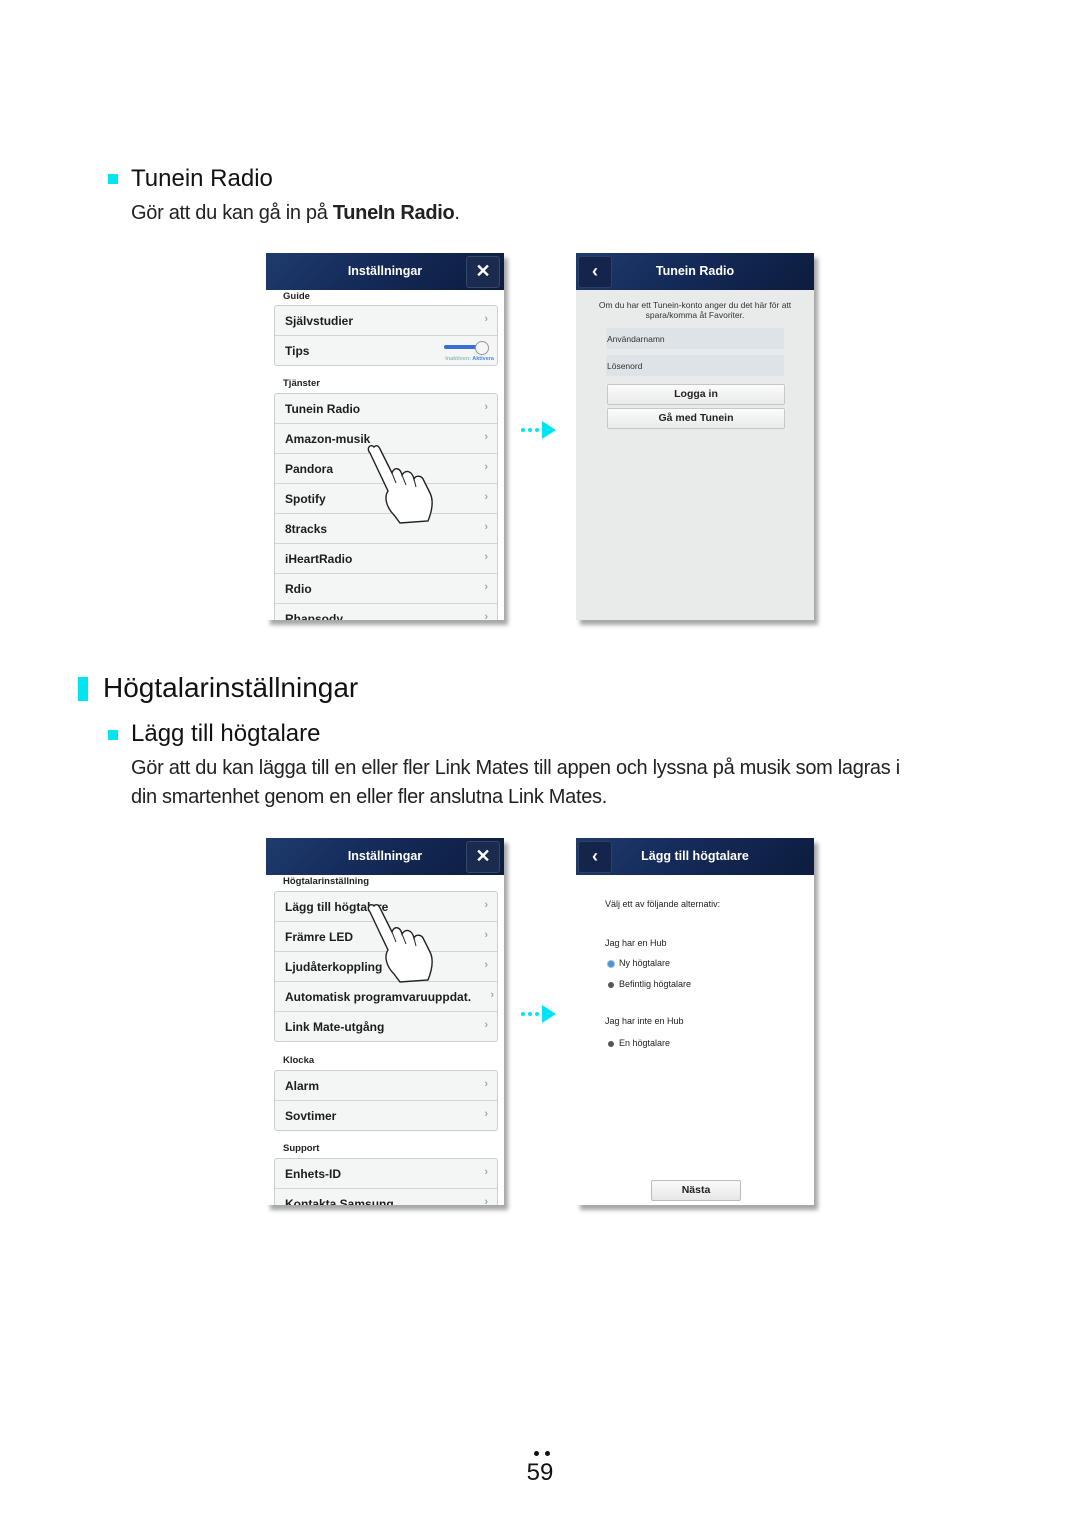 This screenshot has width=1080, height=1527. I want to click on item-label: Främre LED, so click(319, 937).